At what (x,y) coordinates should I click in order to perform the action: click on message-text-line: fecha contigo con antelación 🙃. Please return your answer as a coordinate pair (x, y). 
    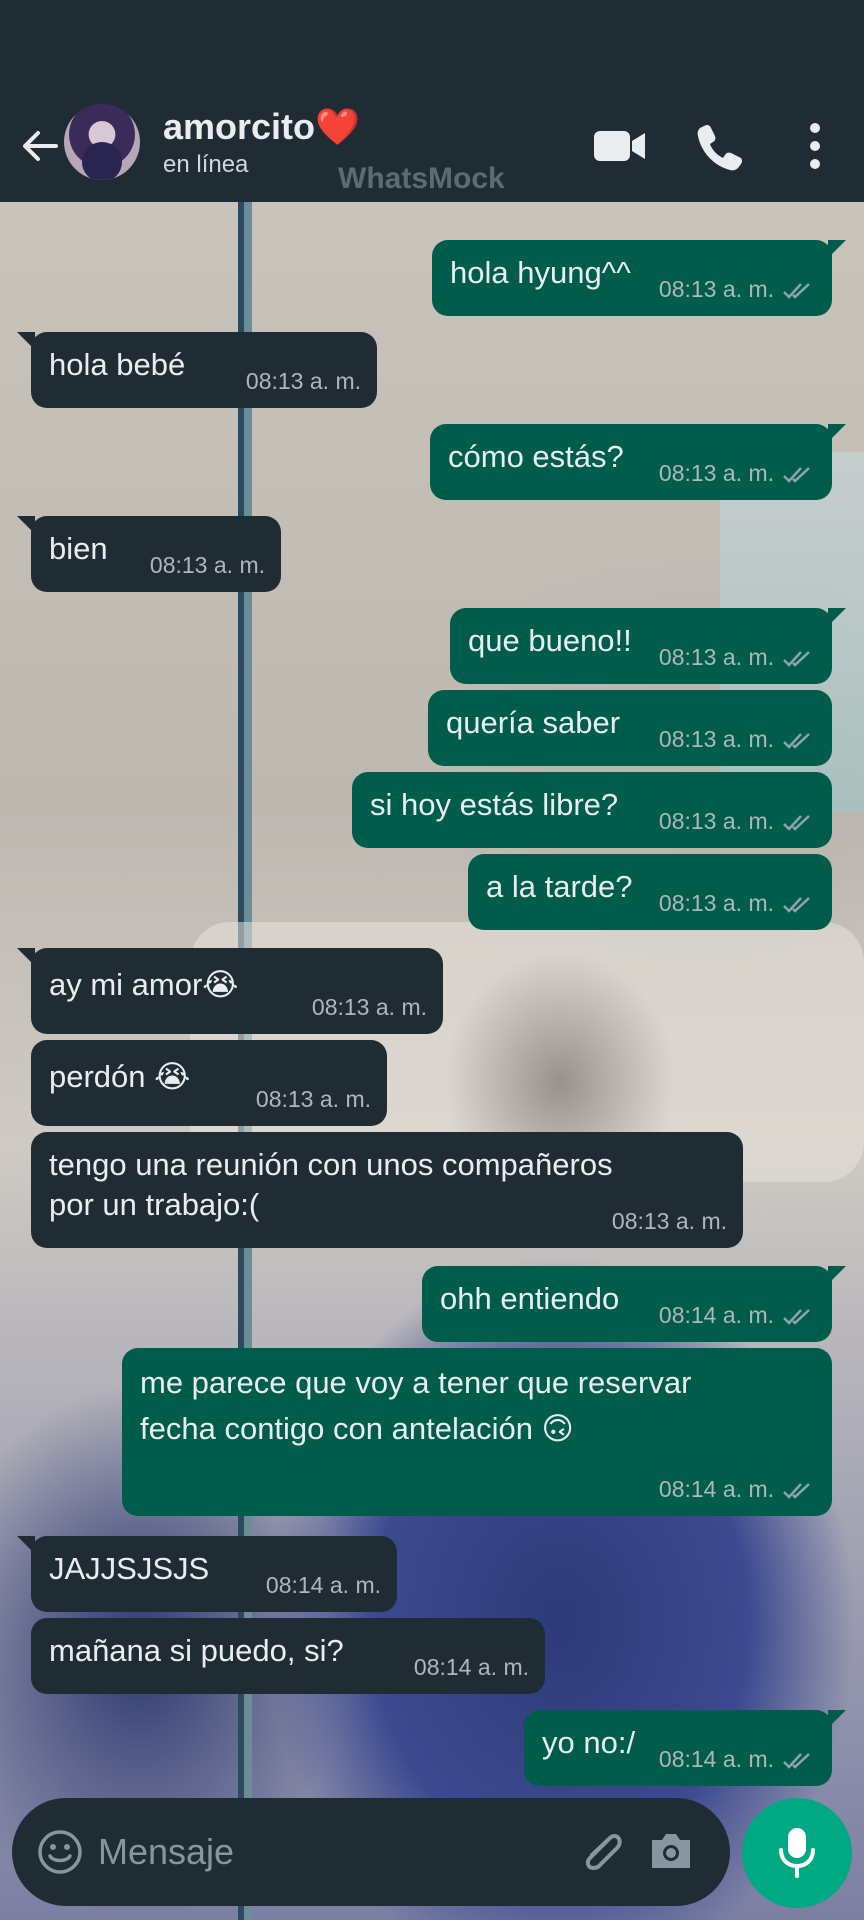
    Looking at the image, I should click on (357, 1428).